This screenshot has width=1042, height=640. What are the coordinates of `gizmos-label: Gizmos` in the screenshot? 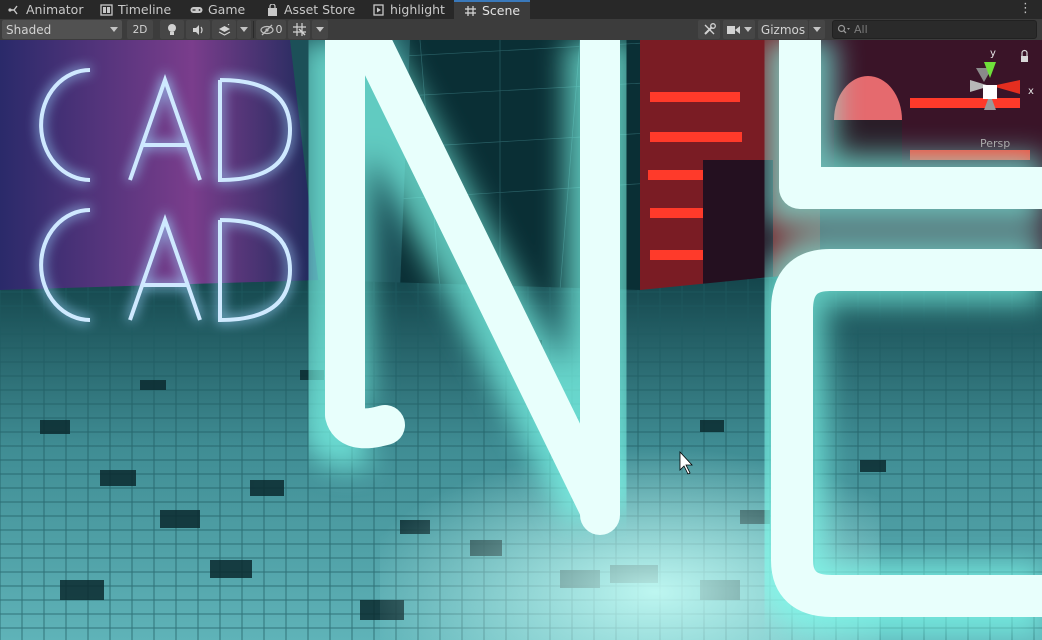 It's located at (783, 29).